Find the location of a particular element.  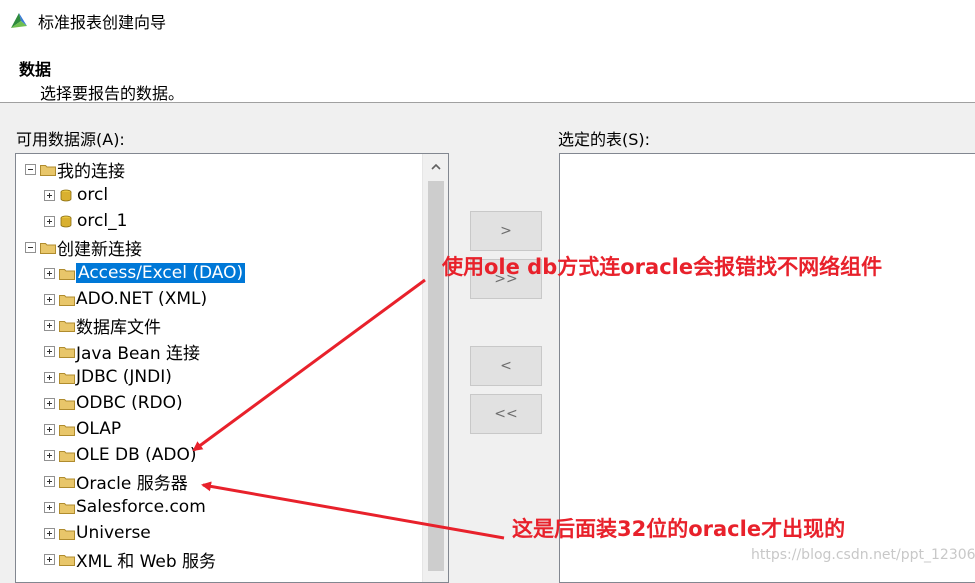

tree-node-label: XML 和 Web 服务 is located at coordinates (146, 561).